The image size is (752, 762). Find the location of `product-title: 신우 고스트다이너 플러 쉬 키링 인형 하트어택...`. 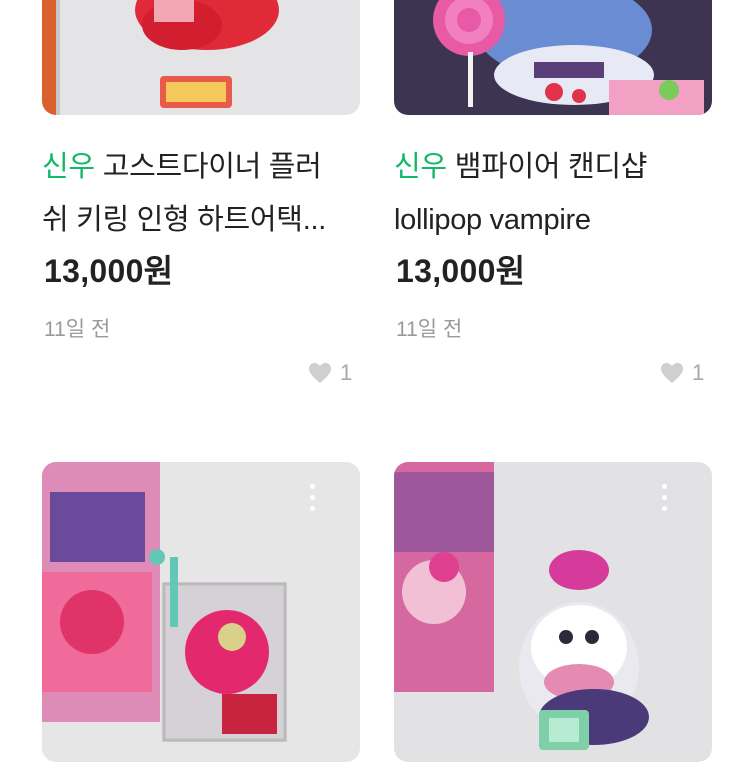

product-title: 신우 고스트다이너 플러 쉬 키링 인형 하트어택... is located at coordinates (201, 194).